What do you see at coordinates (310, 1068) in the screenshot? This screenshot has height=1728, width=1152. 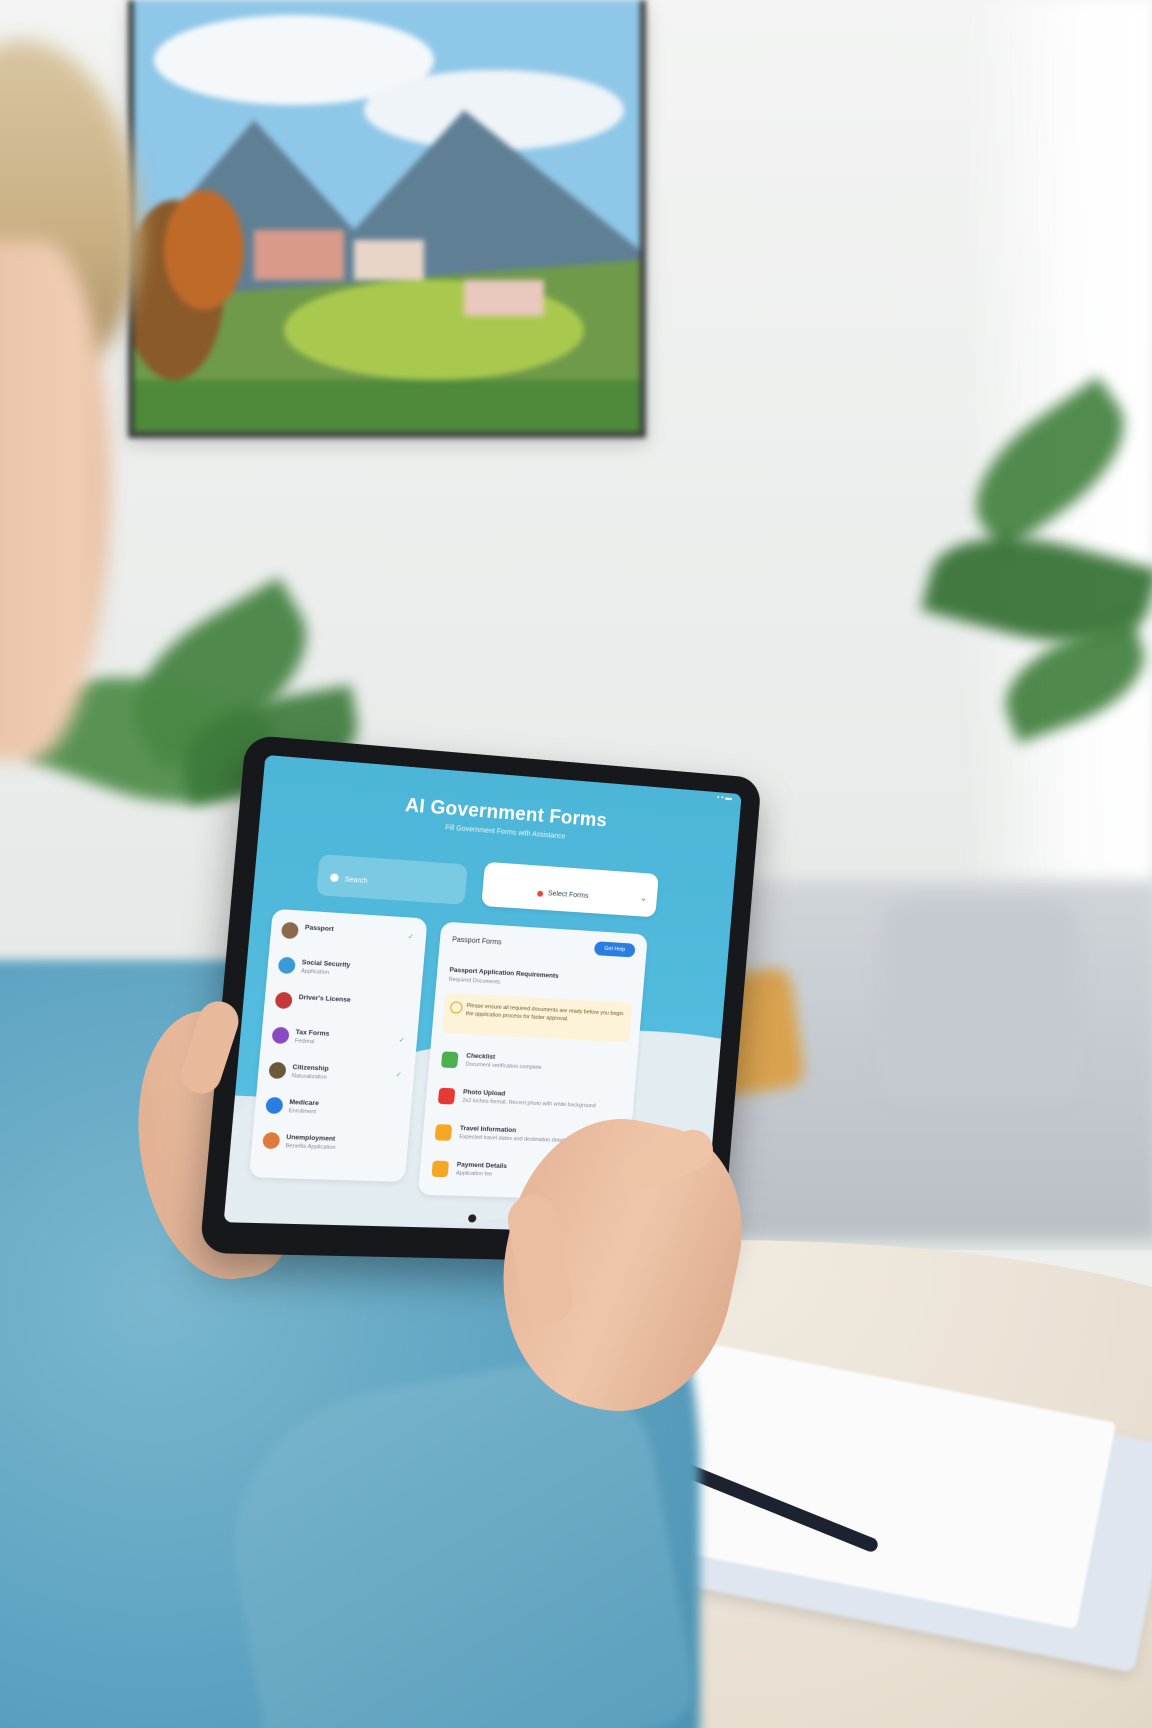 I see `list-item-label: Citizenship` at bounding box center [310, 1068].